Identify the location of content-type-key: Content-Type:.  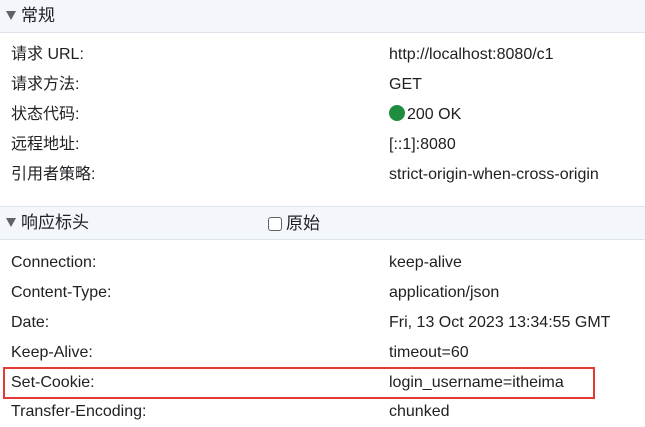
(61, 292).